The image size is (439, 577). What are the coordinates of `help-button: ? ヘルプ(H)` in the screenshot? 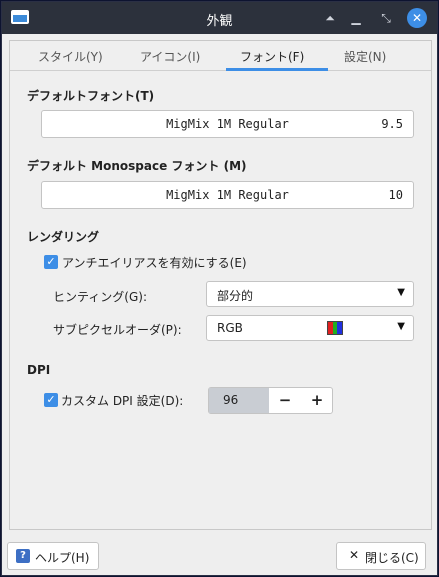 It's located at (53, 556).